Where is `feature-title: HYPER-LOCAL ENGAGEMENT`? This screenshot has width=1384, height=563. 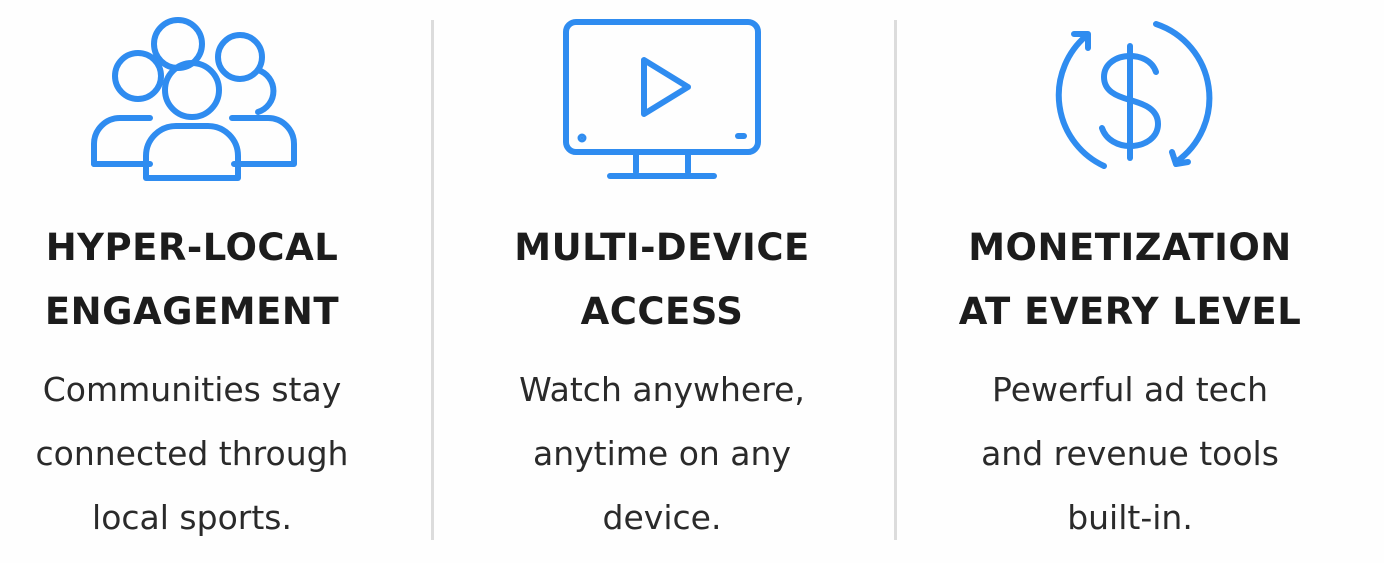 feature-title: HYPER-LOCAL ENGAGEMENT is located at coordinates (201, 280).